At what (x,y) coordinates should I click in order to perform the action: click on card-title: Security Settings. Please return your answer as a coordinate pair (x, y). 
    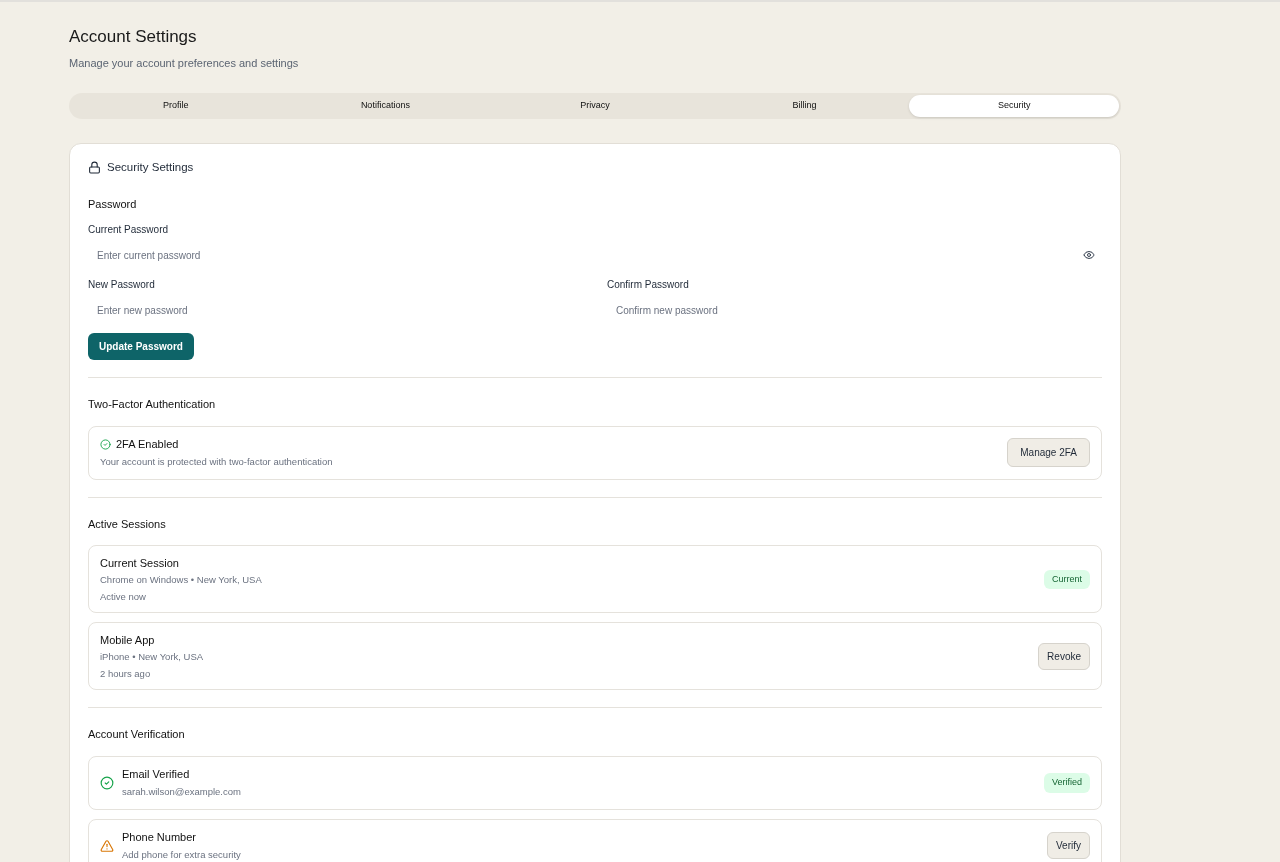
    Looking at the image, I should click on (150, 167).